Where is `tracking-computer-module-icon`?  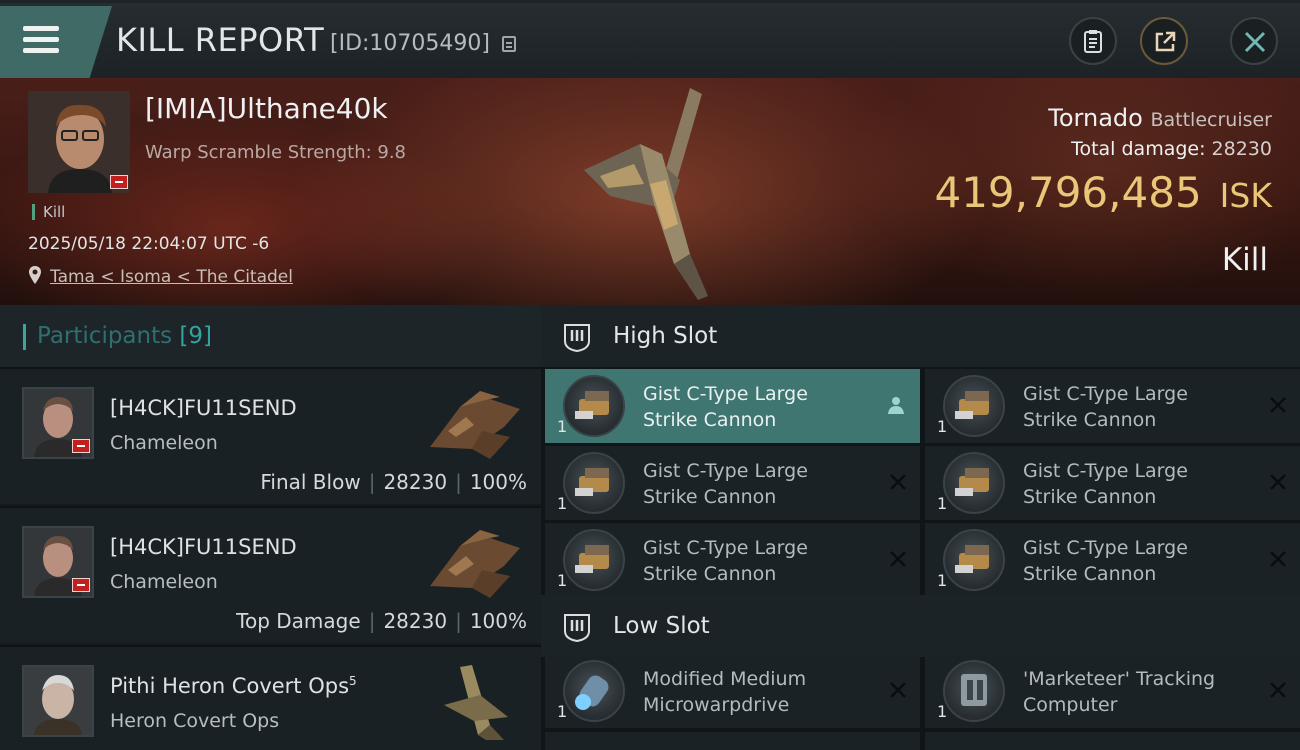 tracking-computer-module-icon is located at coordinates (974, 691).